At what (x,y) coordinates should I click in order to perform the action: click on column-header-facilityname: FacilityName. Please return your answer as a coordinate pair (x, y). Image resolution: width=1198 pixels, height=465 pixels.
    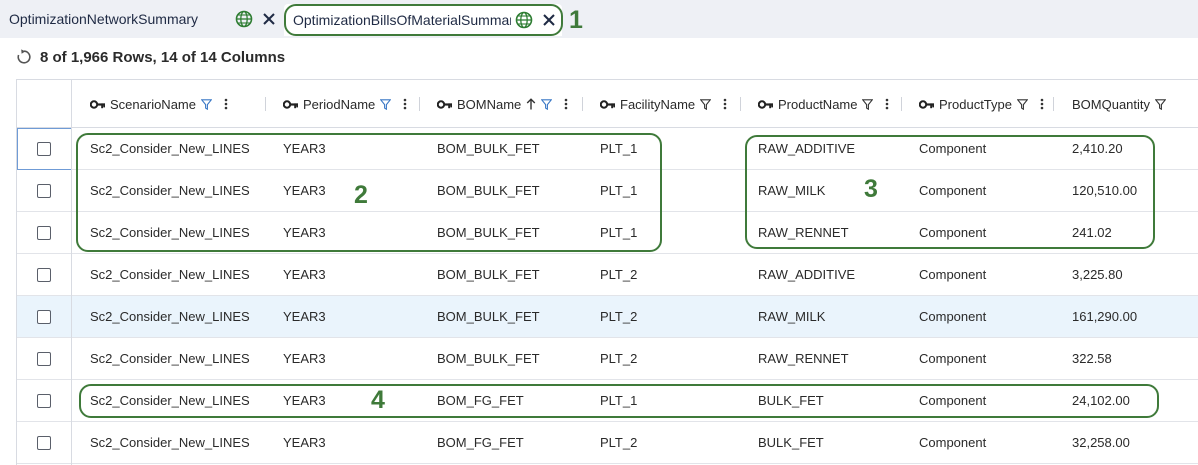
    Looking at the image, I should click on (663, 104).